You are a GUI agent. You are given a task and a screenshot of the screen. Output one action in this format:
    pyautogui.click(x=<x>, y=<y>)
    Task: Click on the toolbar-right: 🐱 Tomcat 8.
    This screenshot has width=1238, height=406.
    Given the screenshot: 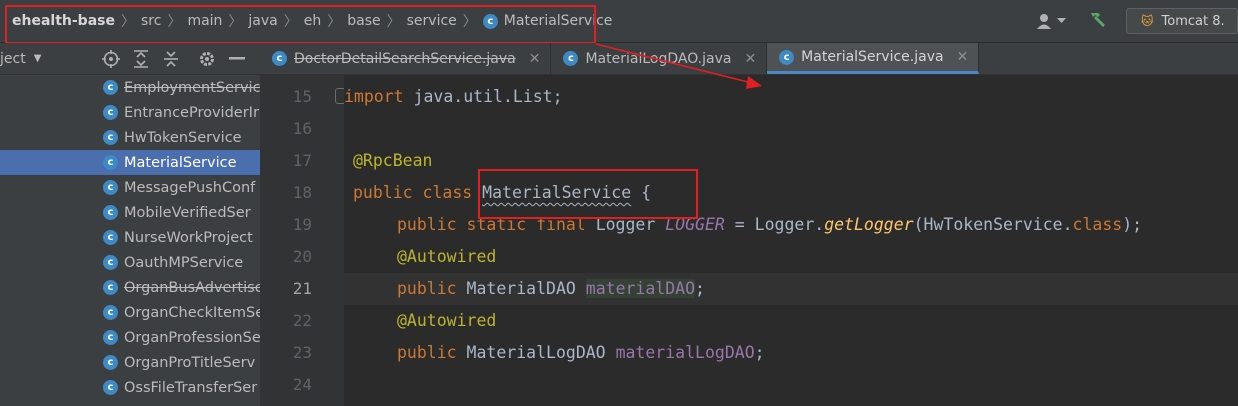 What is the action you would take?
    pyautogui.click(x=1137, y=21)
    